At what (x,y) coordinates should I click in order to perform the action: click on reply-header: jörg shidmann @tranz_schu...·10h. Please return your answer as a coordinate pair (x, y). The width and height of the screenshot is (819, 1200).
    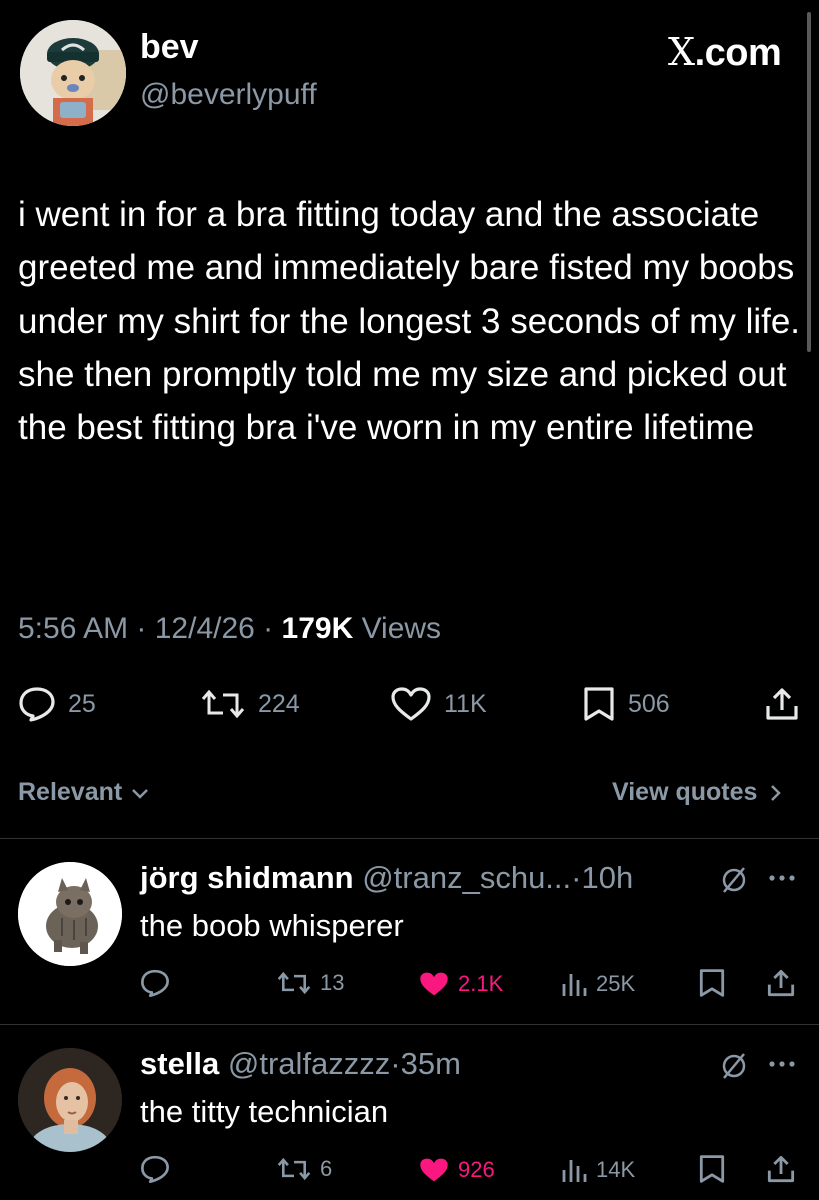
    Looking at the image, I should click on (387, 877).